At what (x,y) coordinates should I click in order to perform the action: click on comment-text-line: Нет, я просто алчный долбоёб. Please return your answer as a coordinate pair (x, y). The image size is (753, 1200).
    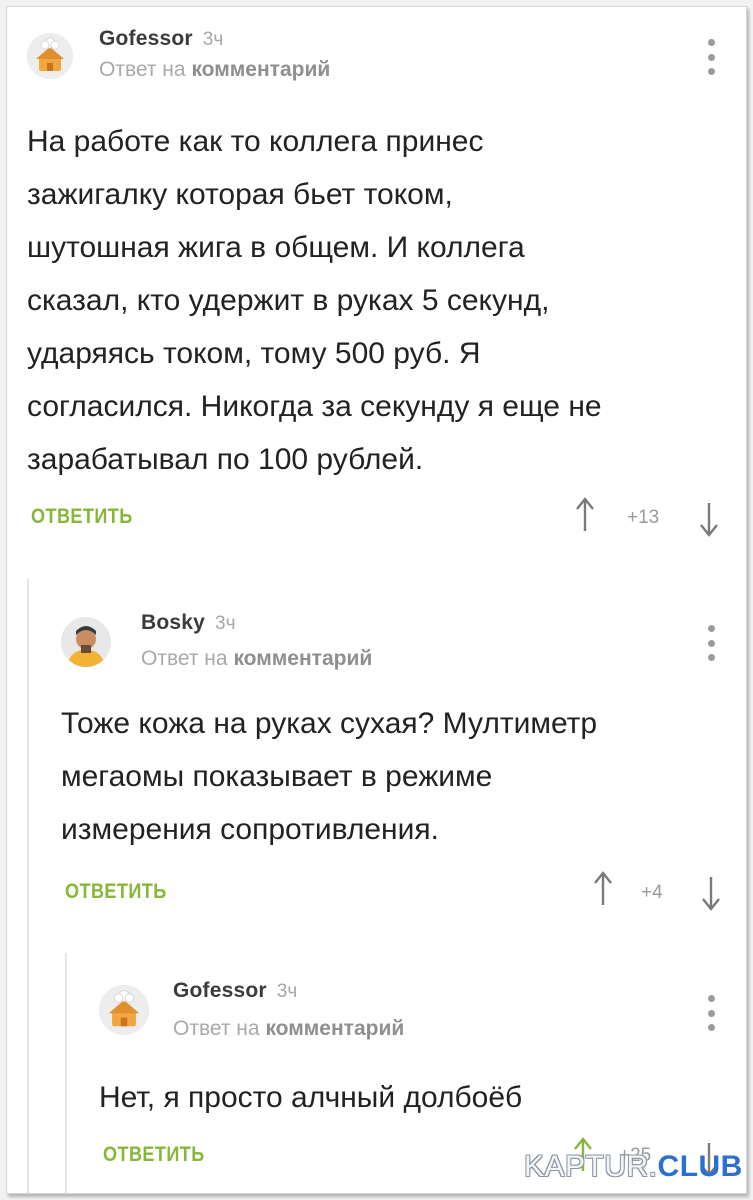
    Looking at the image, I should click on (311, 1097).